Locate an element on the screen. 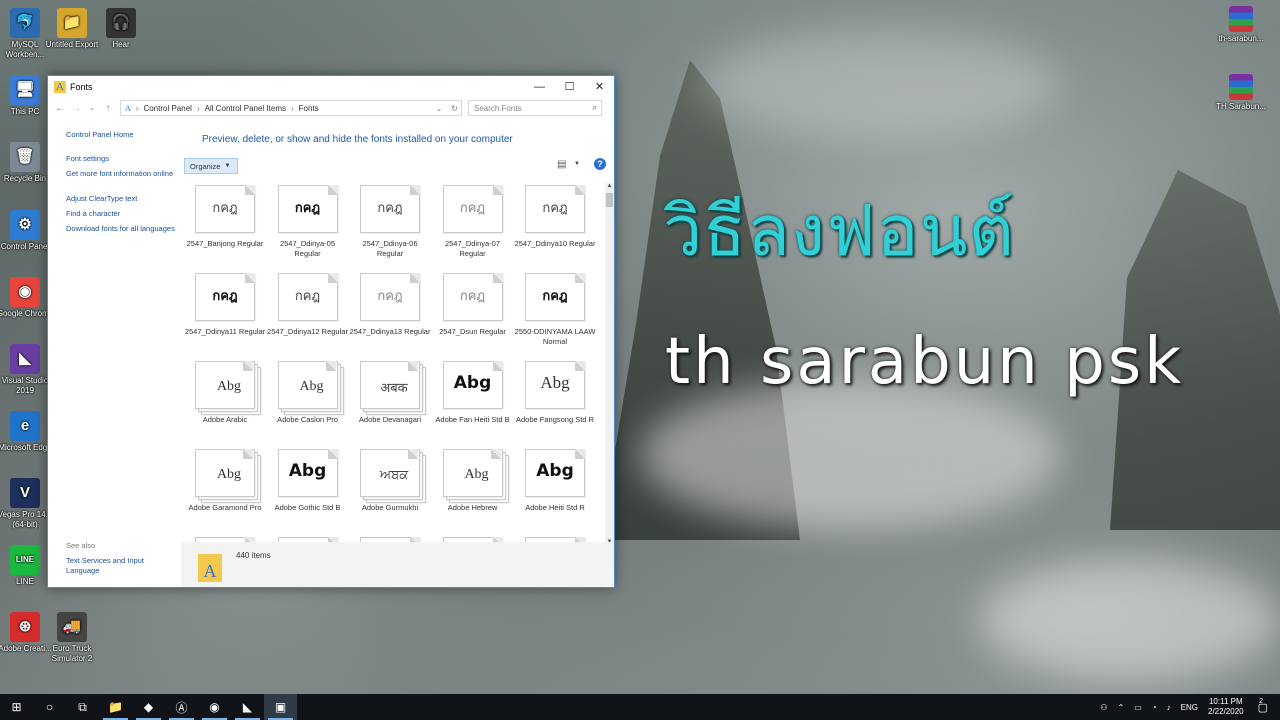 Image resolution: width=1280 pixels, height=720 pixels. font-item: Abg Adobe Fan Heiti Std B is located at coordinates (473, 392).